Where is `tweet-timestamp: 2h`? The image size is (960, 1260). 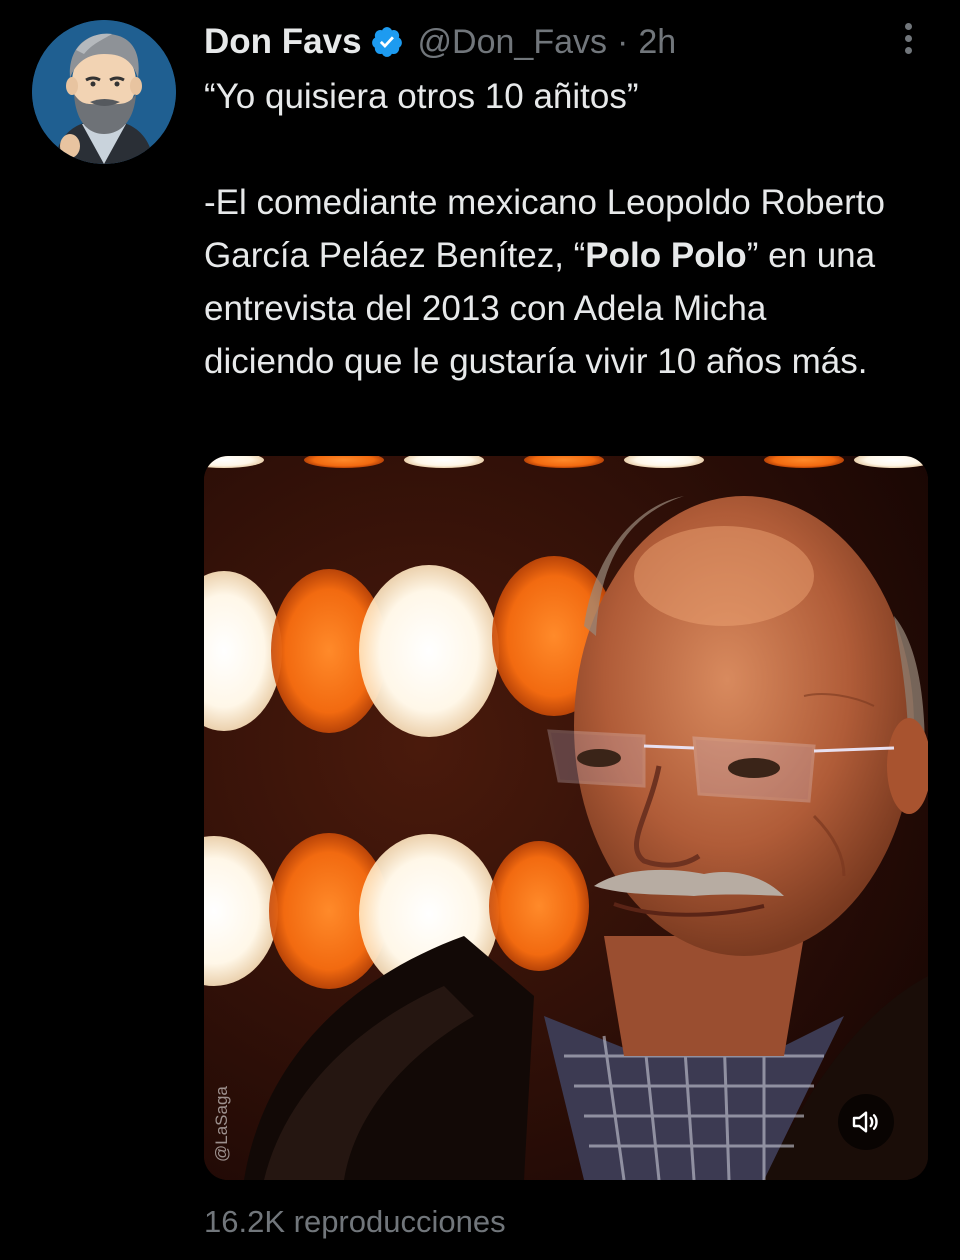
tweet-timestamp: 2h is located at coordinates (657, 42).